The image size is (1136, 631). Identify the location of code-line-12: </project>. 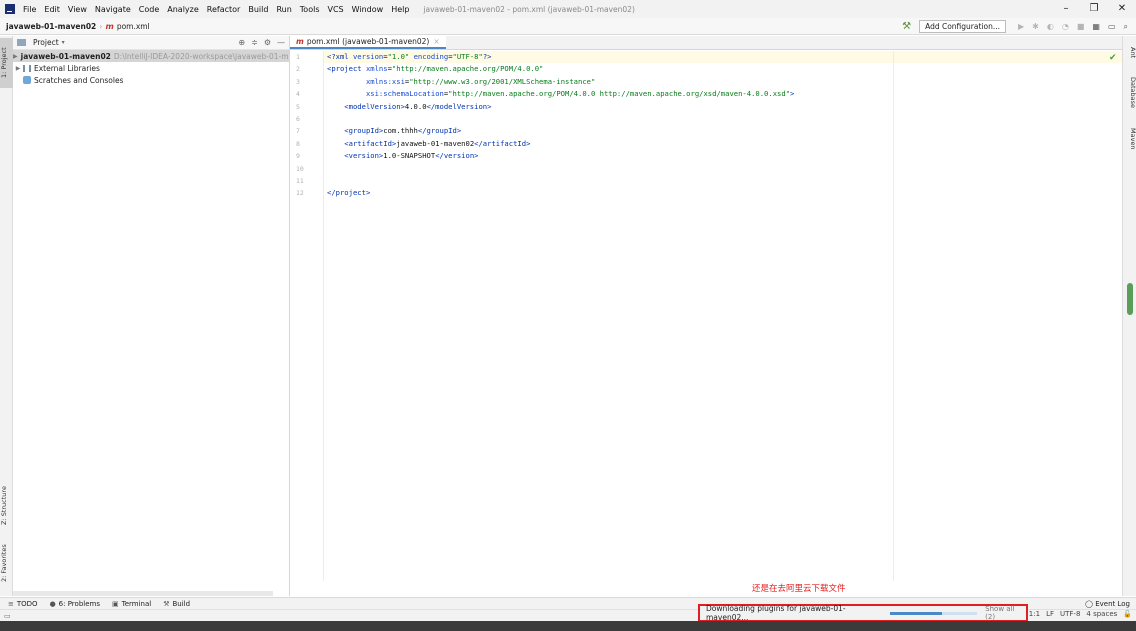
(723, 193).